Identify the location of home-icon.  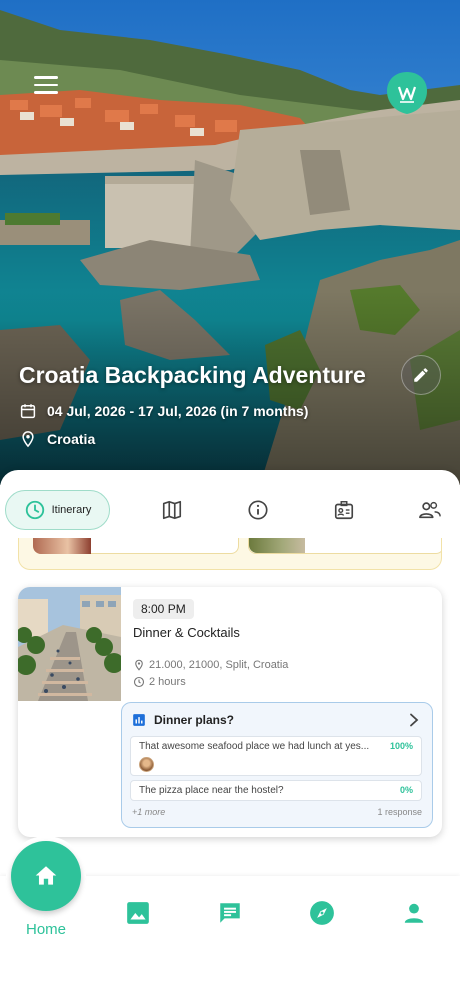
(46, 875).